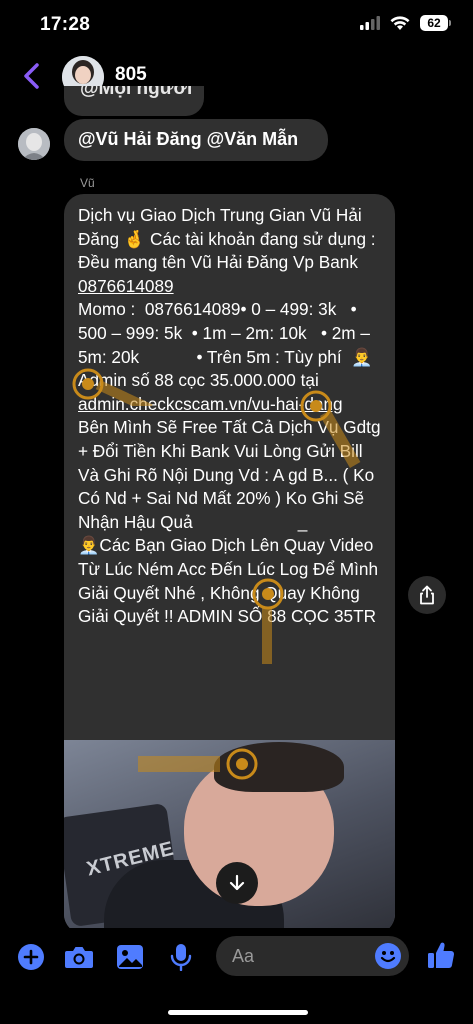  I want to click on thumbs-up-icon, so click(441, 955).